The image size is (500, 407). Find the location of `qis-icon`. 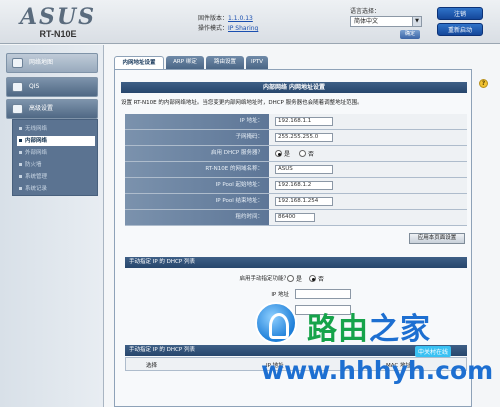

qis-icon is located at coordinates (17, 87).